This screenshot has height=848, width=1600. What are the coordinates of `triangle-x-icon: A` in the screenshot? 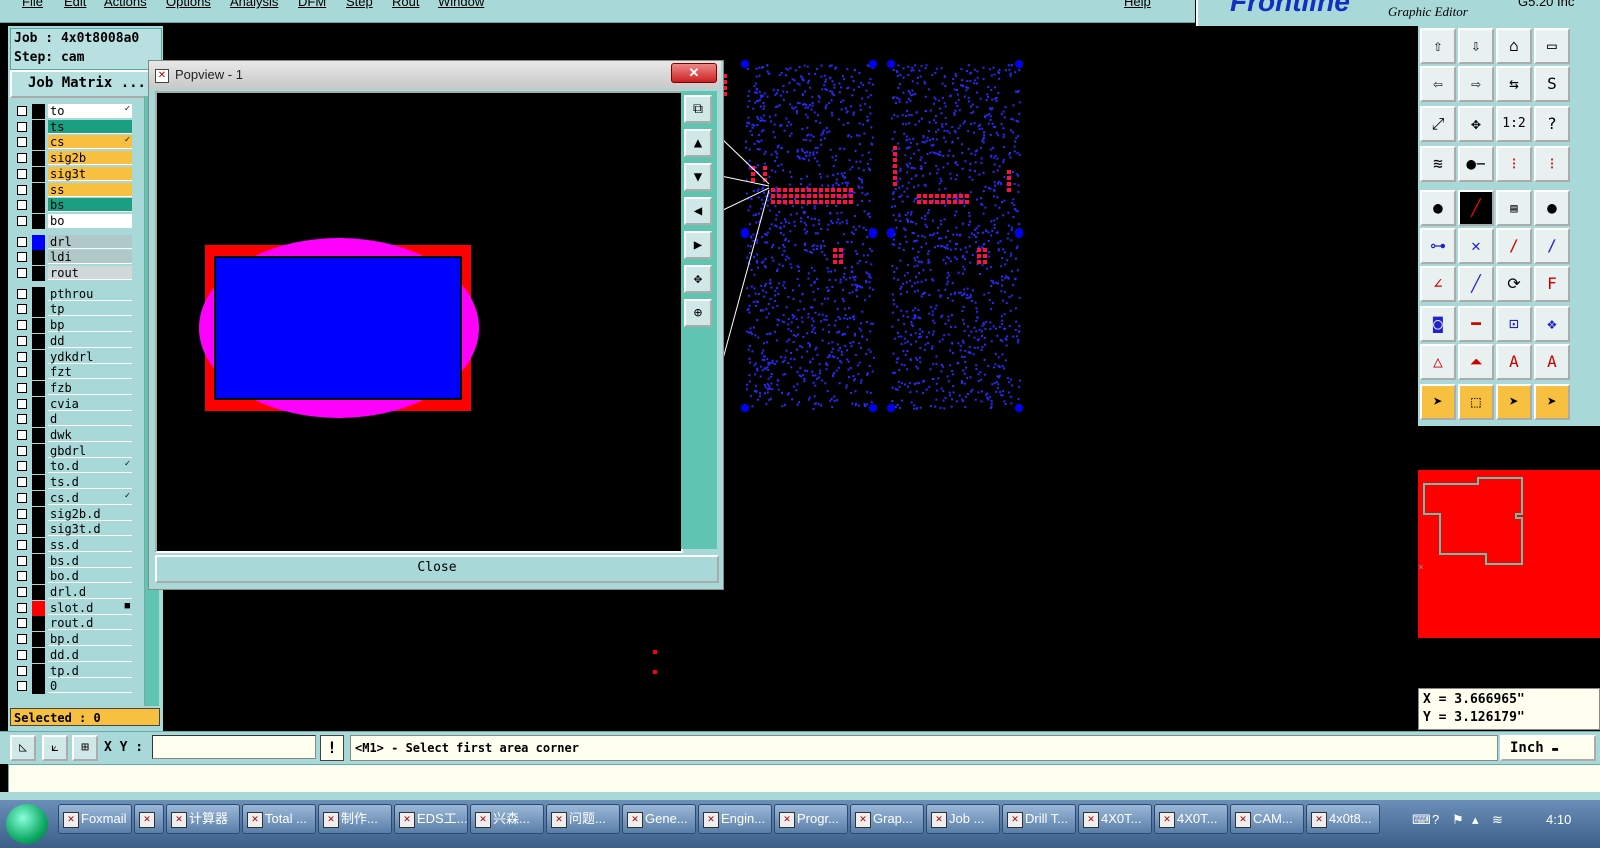 It's located at (1552, 362).